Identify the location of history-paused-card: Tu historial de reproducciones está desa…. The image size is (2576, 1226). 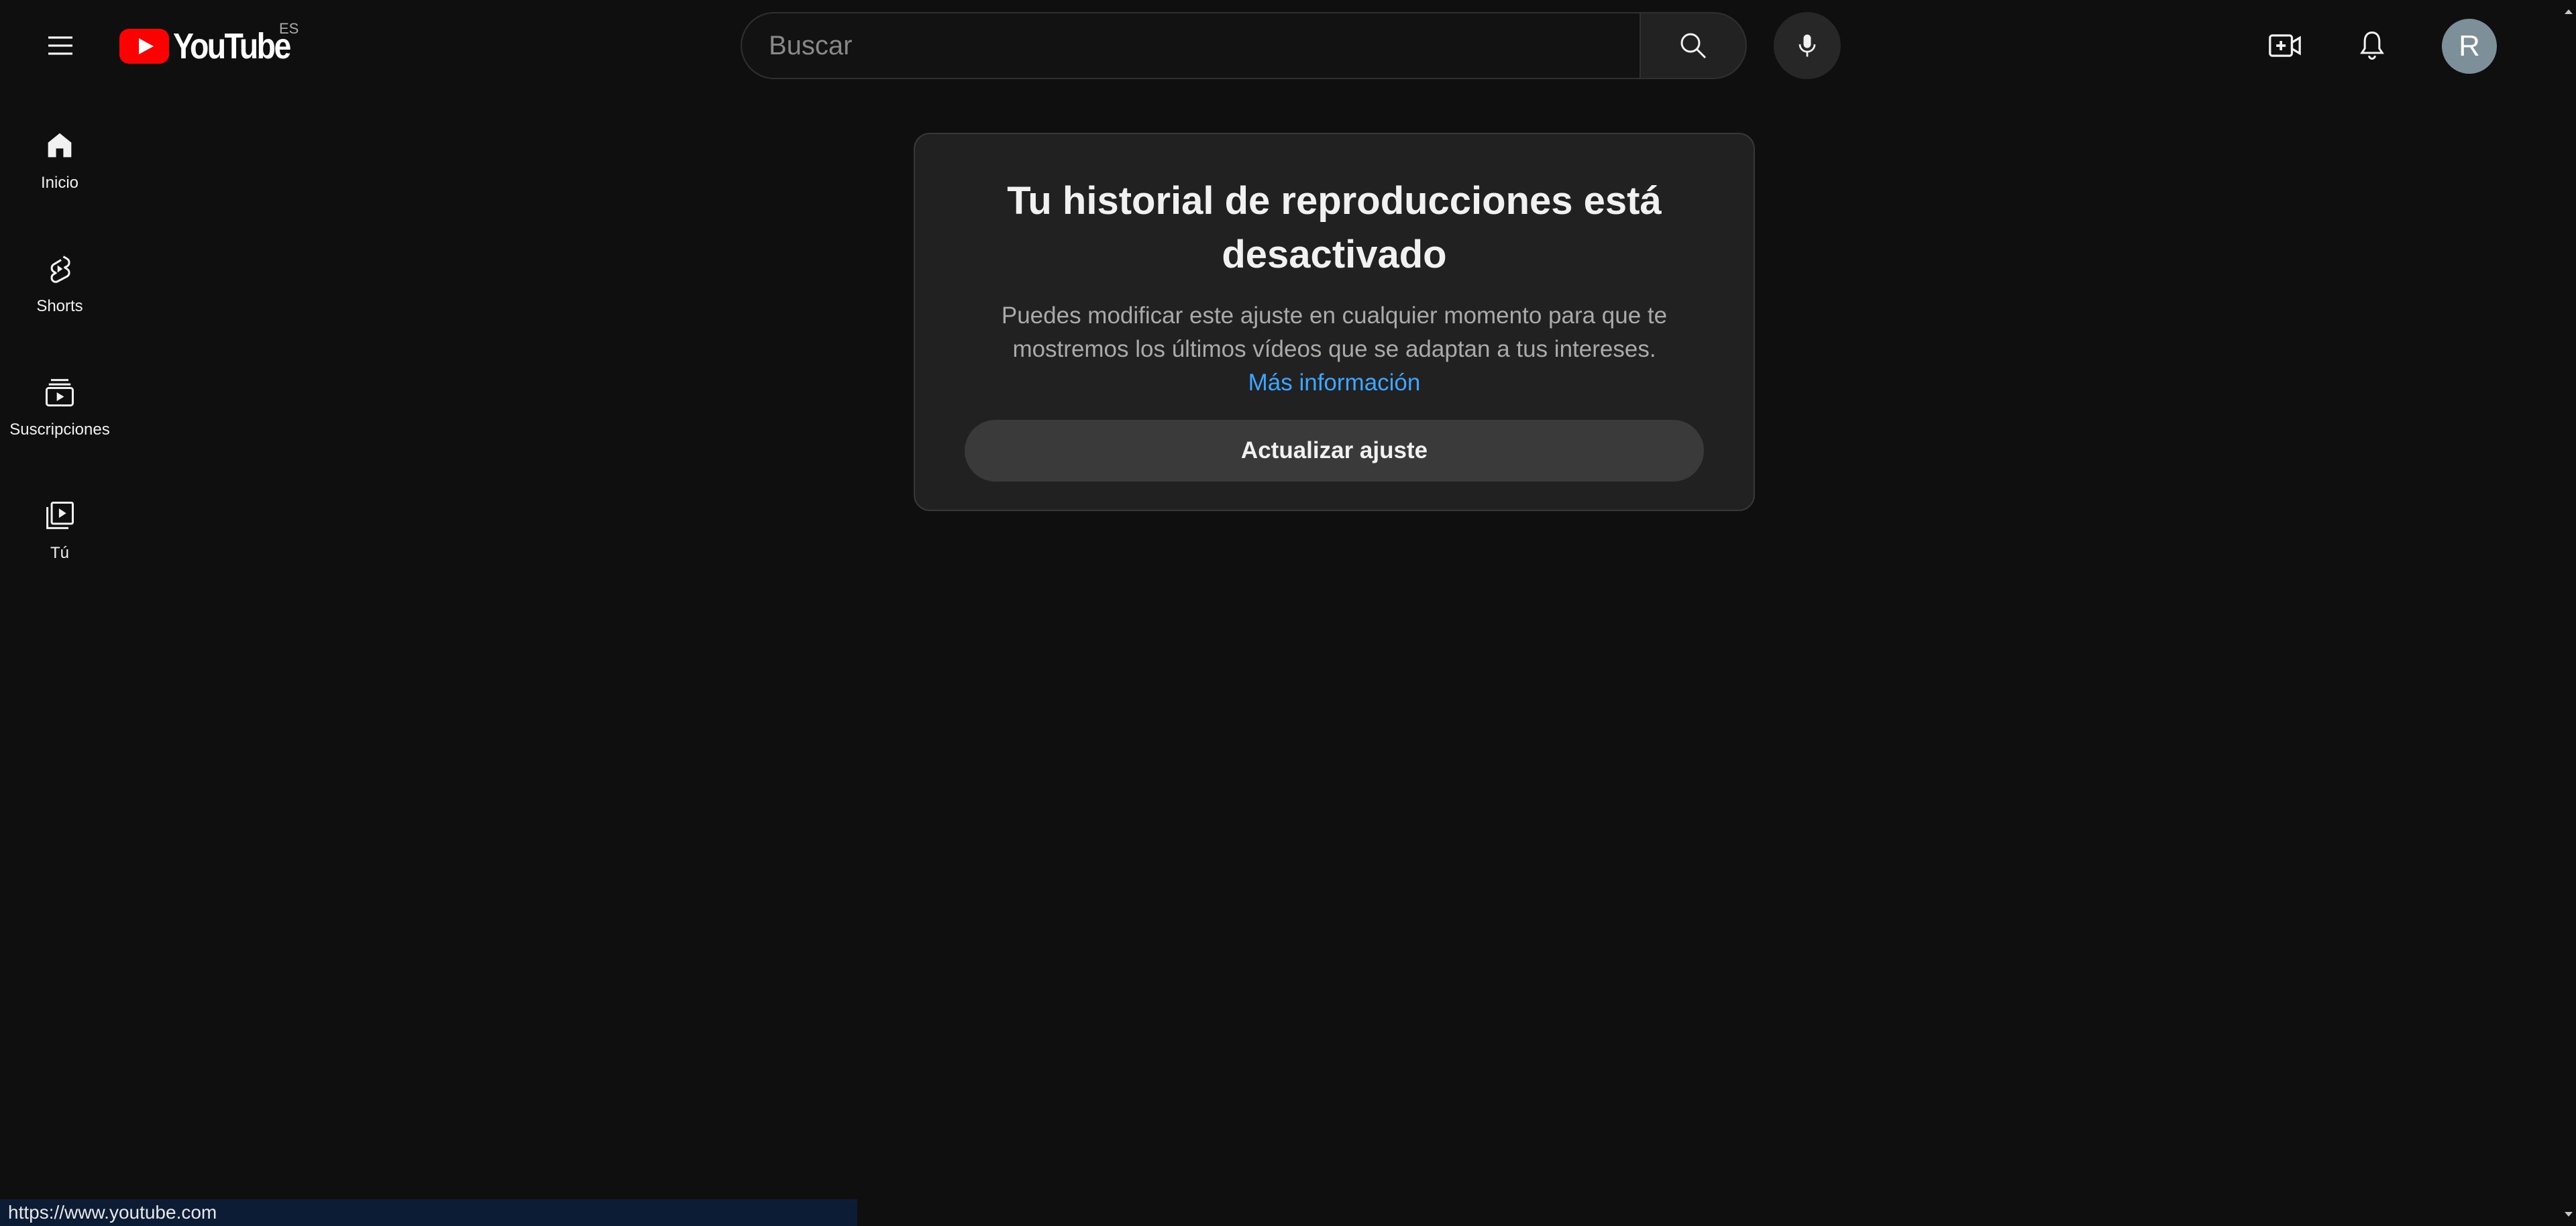
(1334, 322).